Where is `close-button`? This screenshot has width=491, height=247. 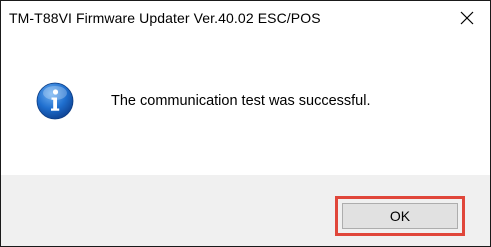 close-button is located at coordinates (467, 18).